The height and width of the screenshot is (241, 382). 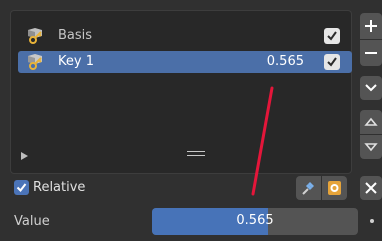 I want to click on value-slider-text: 0.565, so click(x=255, y=220).